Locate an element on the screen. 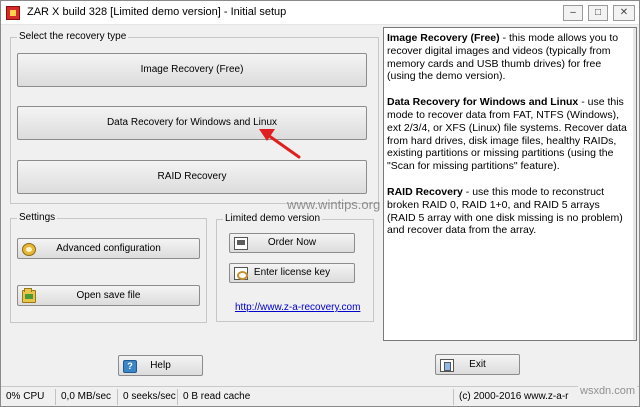 Image resolution: width=640 pixels, height=407 pixels. advanced-configuration-button: Advanced configuration is located at coordinates (108, 248).